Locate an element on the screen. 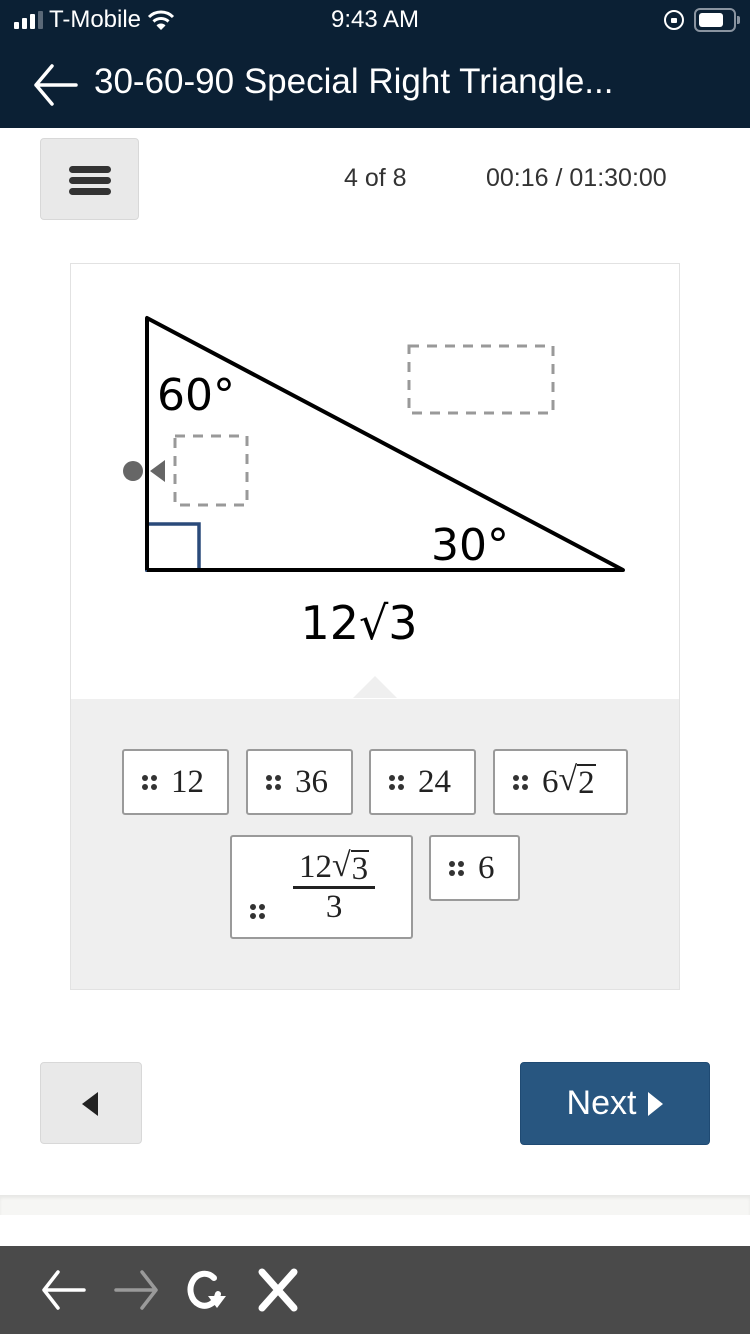 This screenshot has height=1334, width=750. angle-label-right: 30° is located at coordinates (470, 545).